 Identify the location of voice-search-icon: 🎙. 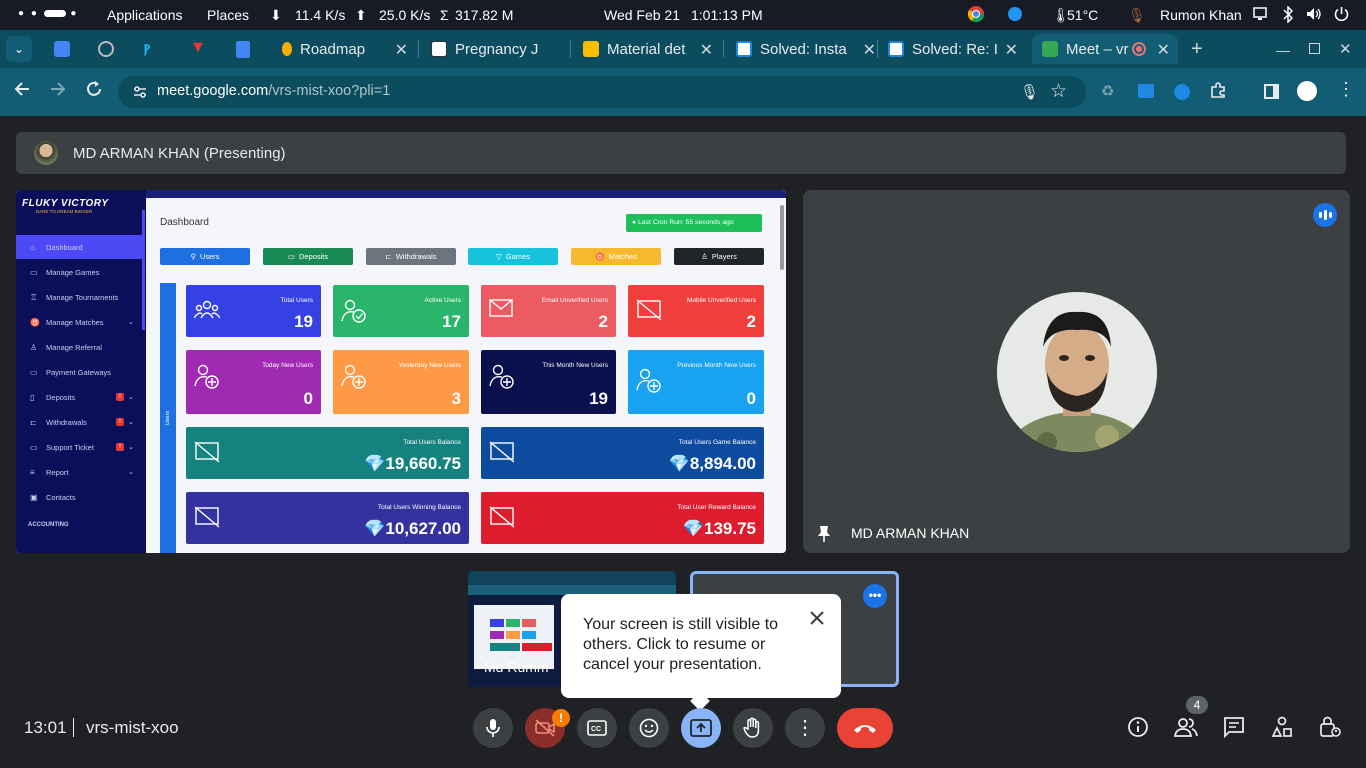
(1029, 92).